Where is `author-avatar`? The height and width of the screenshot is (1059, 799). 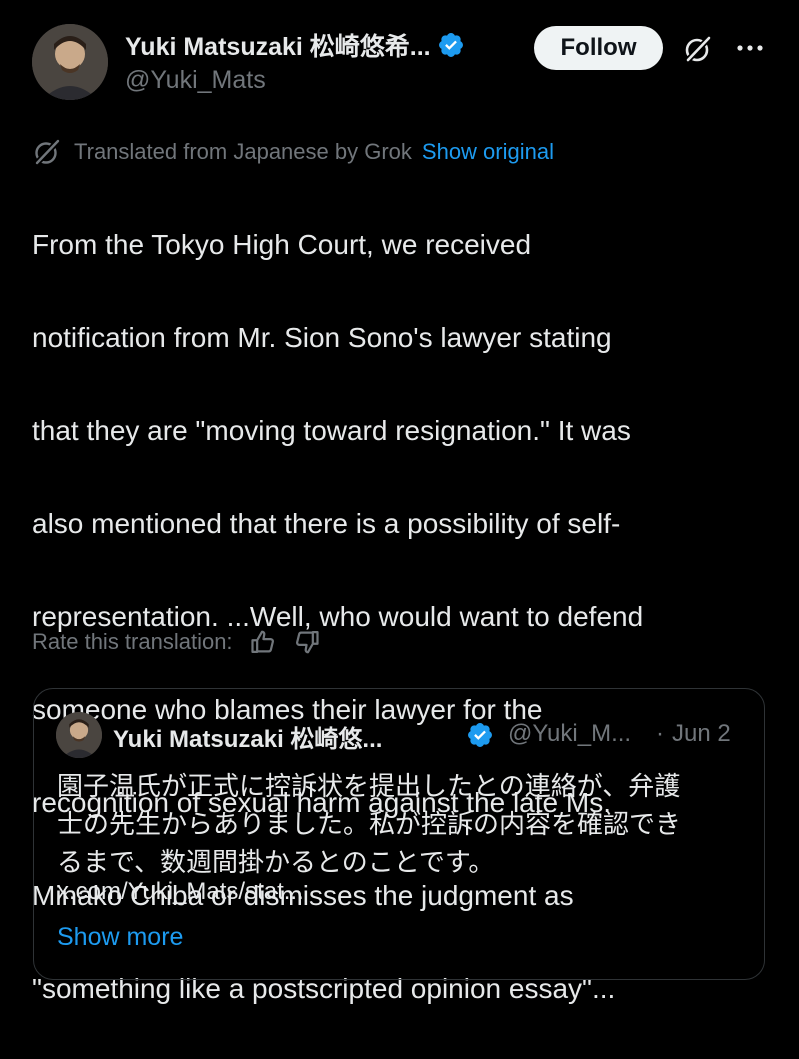
author-avatar is located at coordinates (70, 62).